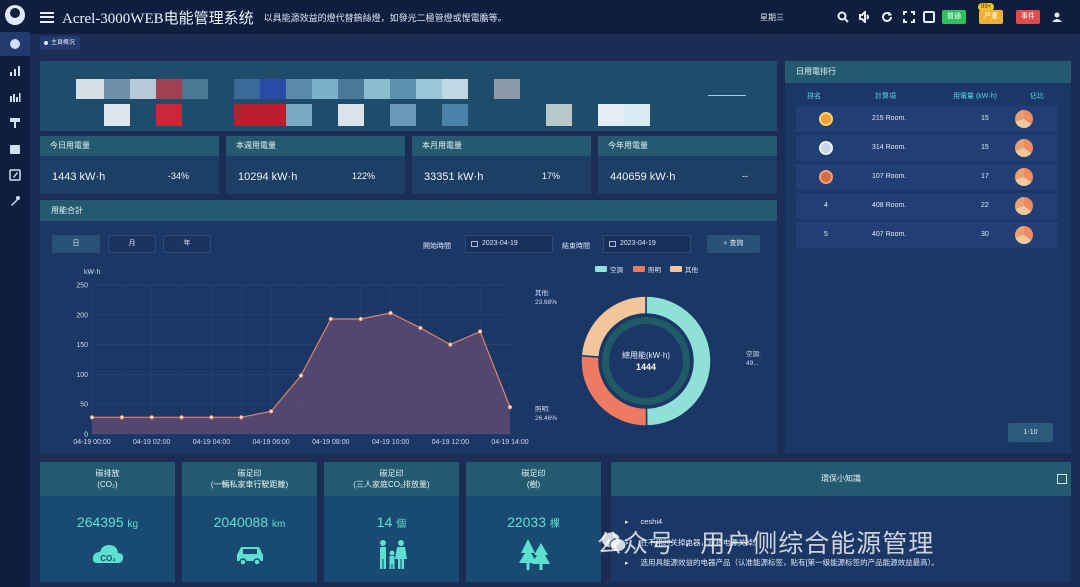 This screenshot has height=587, width=1080. Describe the element at coordinates (92, 272) in the screenshot. I see `y-axis-unit: kW·h` at that location.